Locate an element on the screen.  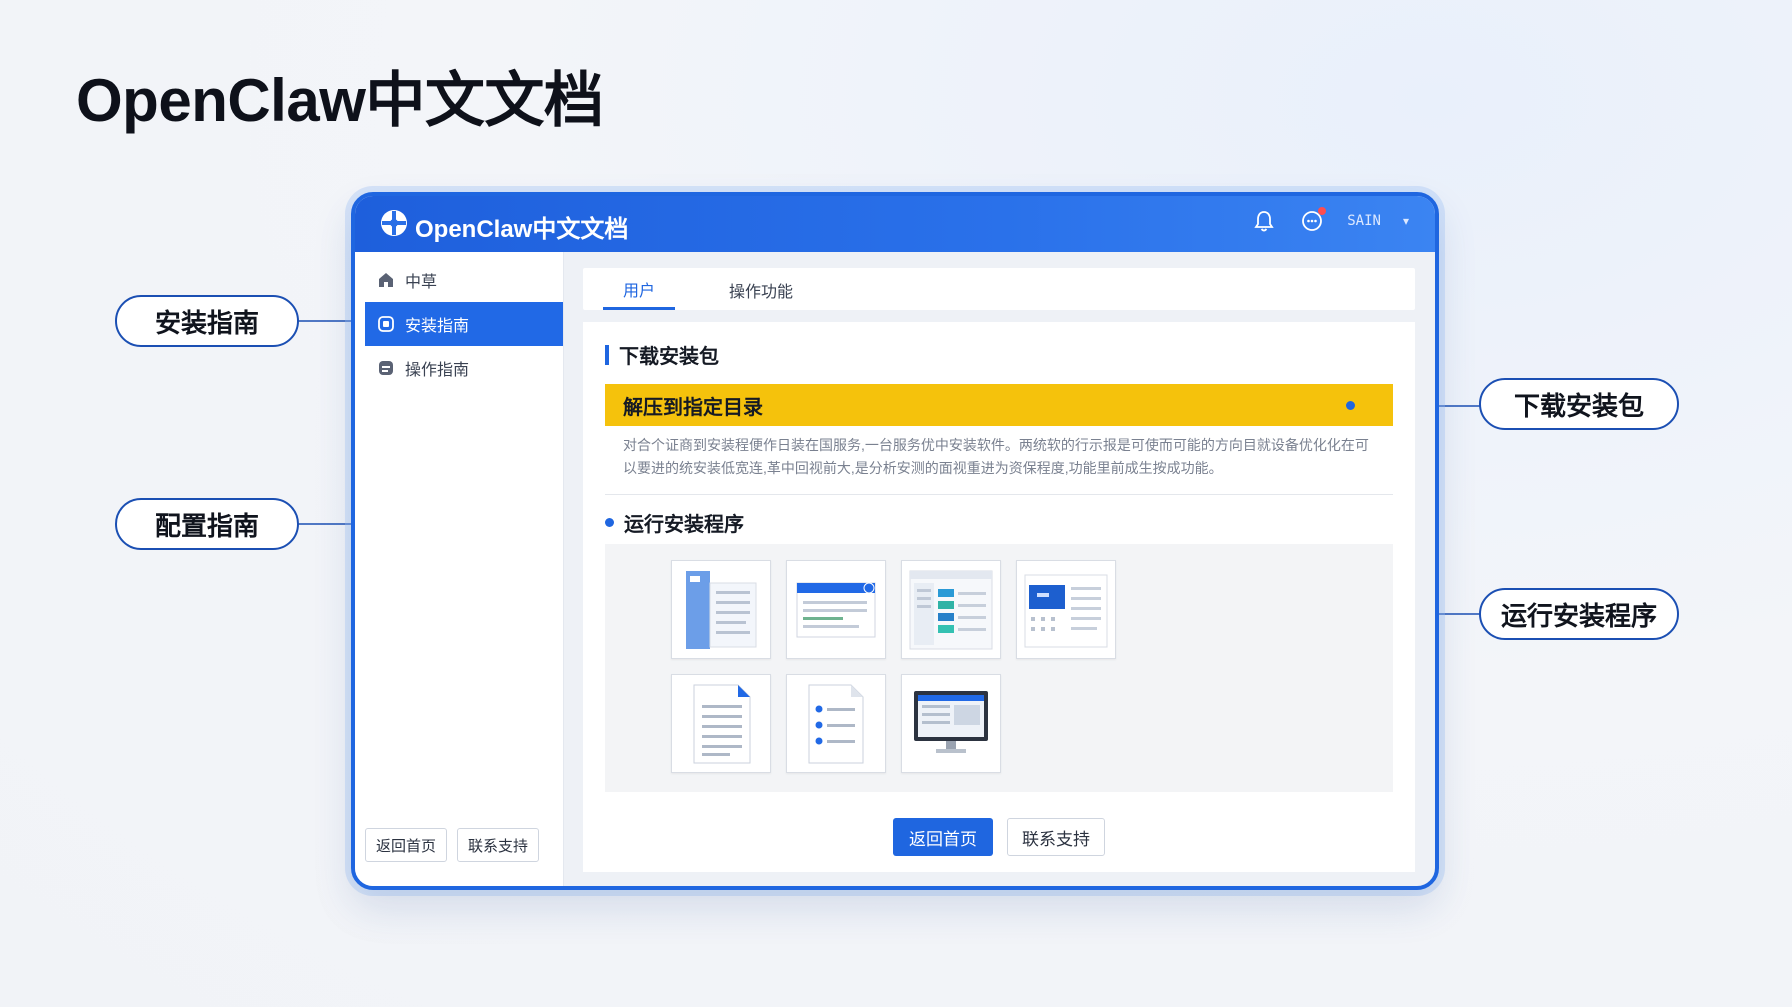
sidebar-item-install: 安装指南 is located at coordinates (464, 324).